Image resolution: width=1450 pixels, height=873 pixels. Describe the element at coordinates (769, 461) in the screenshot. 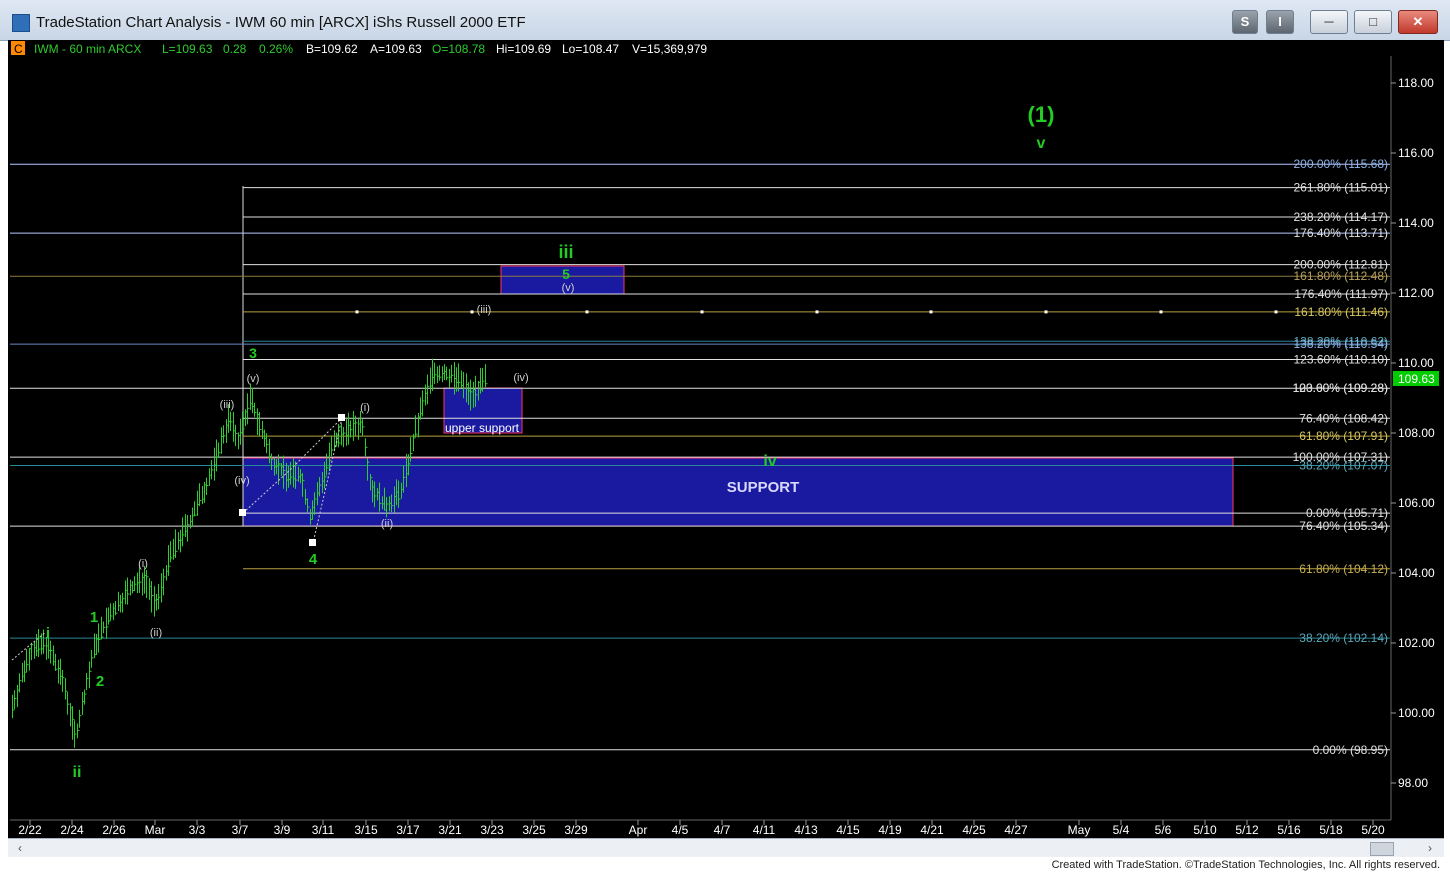

I see `wave-label: iv` at that location.